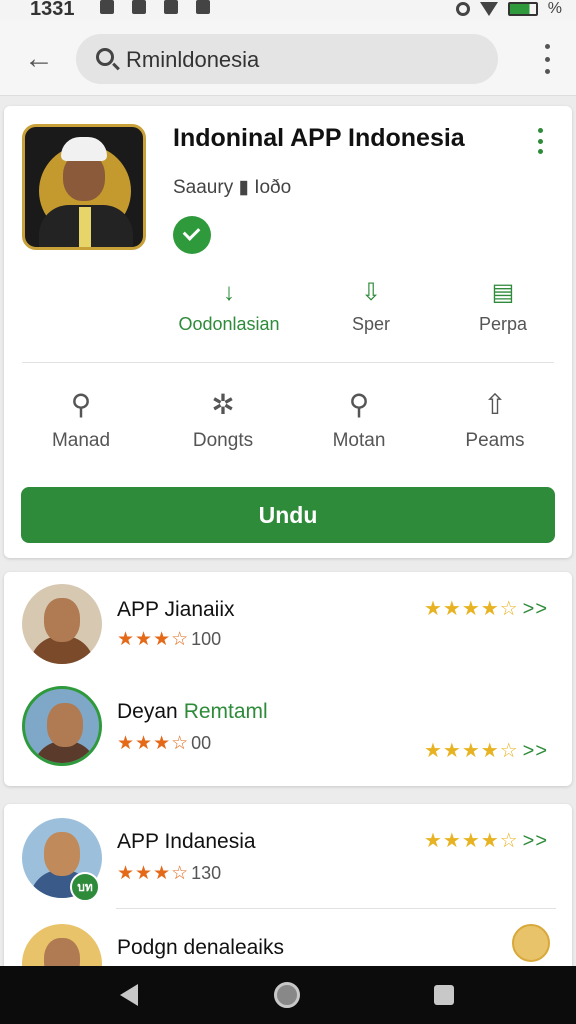 This screenshot has width=576, height=1024. What do you see at coordinates (359, 404) in the screenshot?
I see `search-icon: ⚲` at bounding box center [359, 404].